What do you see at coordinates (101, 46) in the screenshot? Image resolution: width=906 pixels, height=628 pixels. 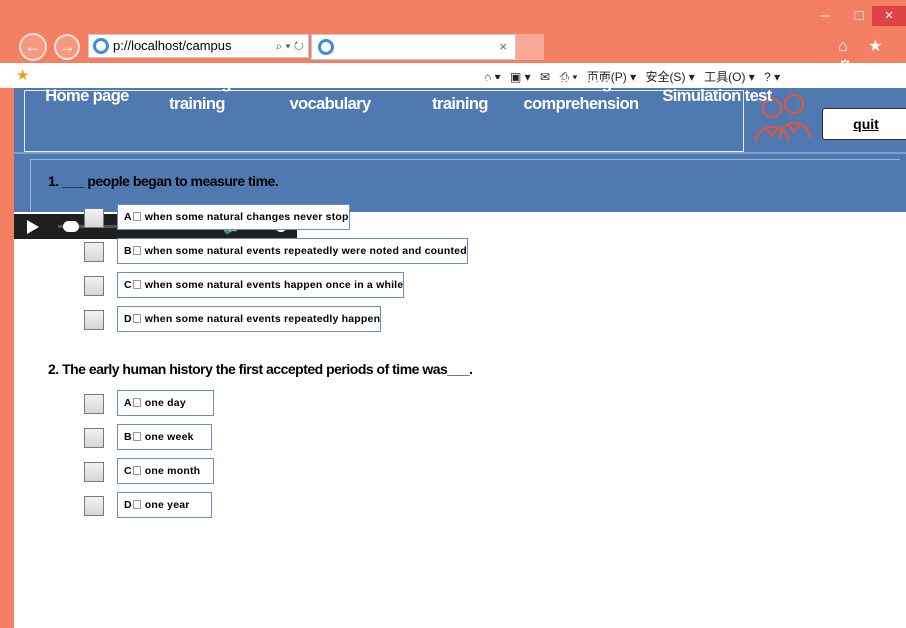 I see `ie-logo-icon` at bounding box center [101, 46].